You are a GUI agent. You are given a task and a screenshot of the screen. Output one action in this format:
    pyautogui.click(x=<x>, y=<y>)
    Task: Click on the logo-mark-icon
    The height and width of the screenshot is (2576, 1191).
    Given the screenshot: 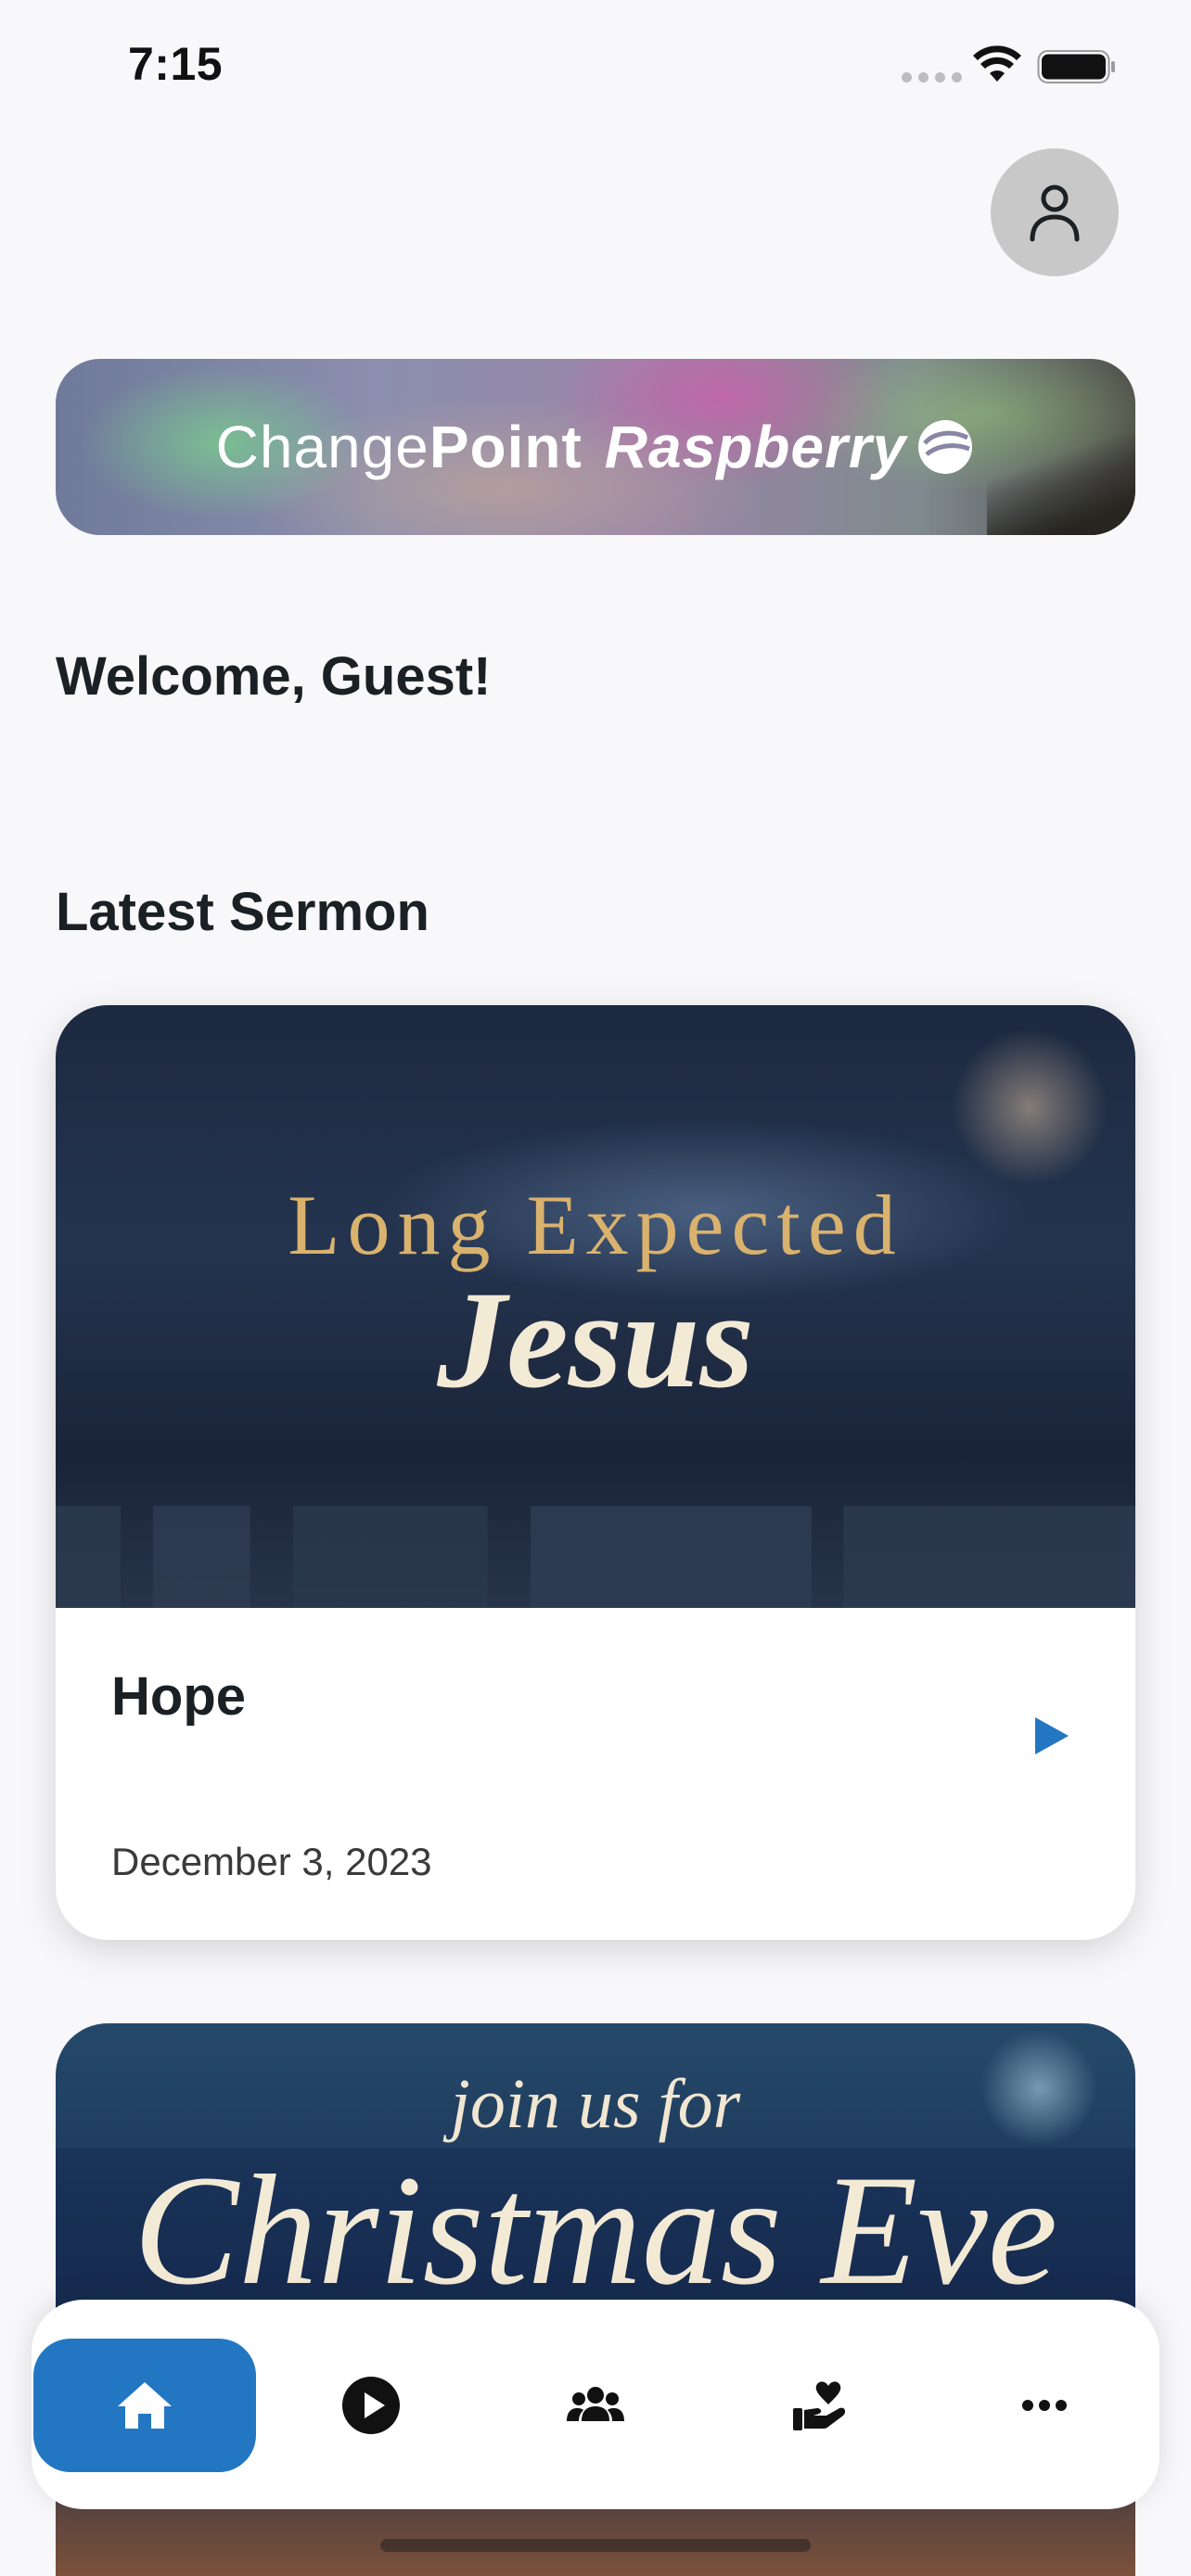 What is the action you would take?
    pyautogui.click(x=945, y=447)
    